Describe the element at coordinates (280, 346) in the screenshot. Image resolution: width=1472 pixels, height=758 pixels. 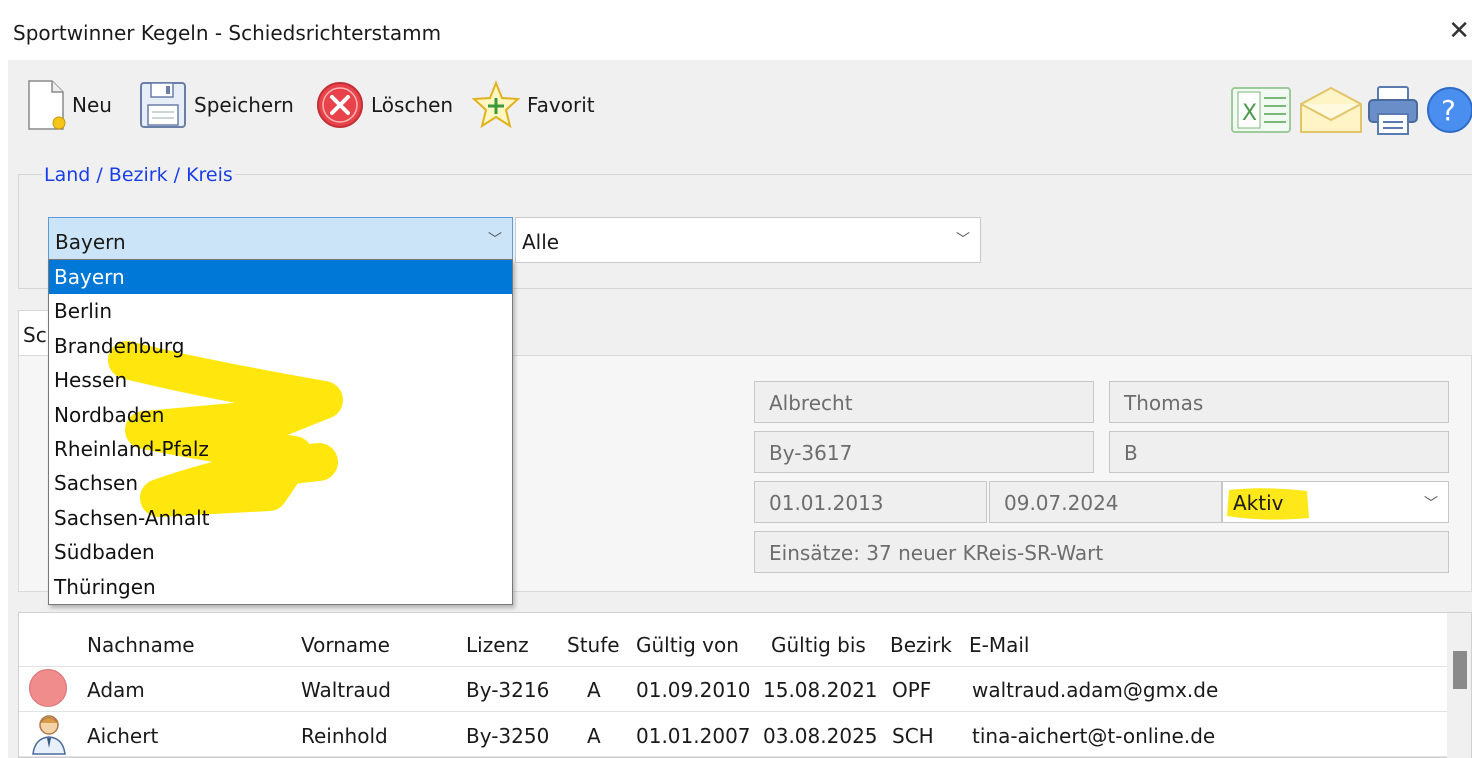
I see `dropdown-option: Brandenburg` at that location.